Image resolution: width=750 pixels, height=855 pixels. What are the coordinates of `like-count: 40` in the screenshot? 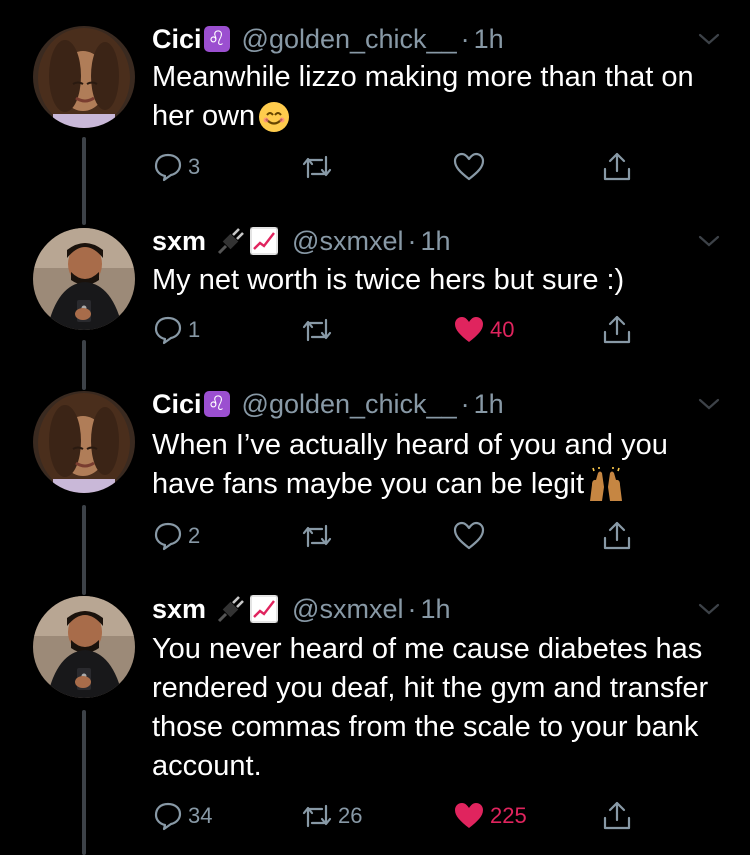 It's located at (502, 329).